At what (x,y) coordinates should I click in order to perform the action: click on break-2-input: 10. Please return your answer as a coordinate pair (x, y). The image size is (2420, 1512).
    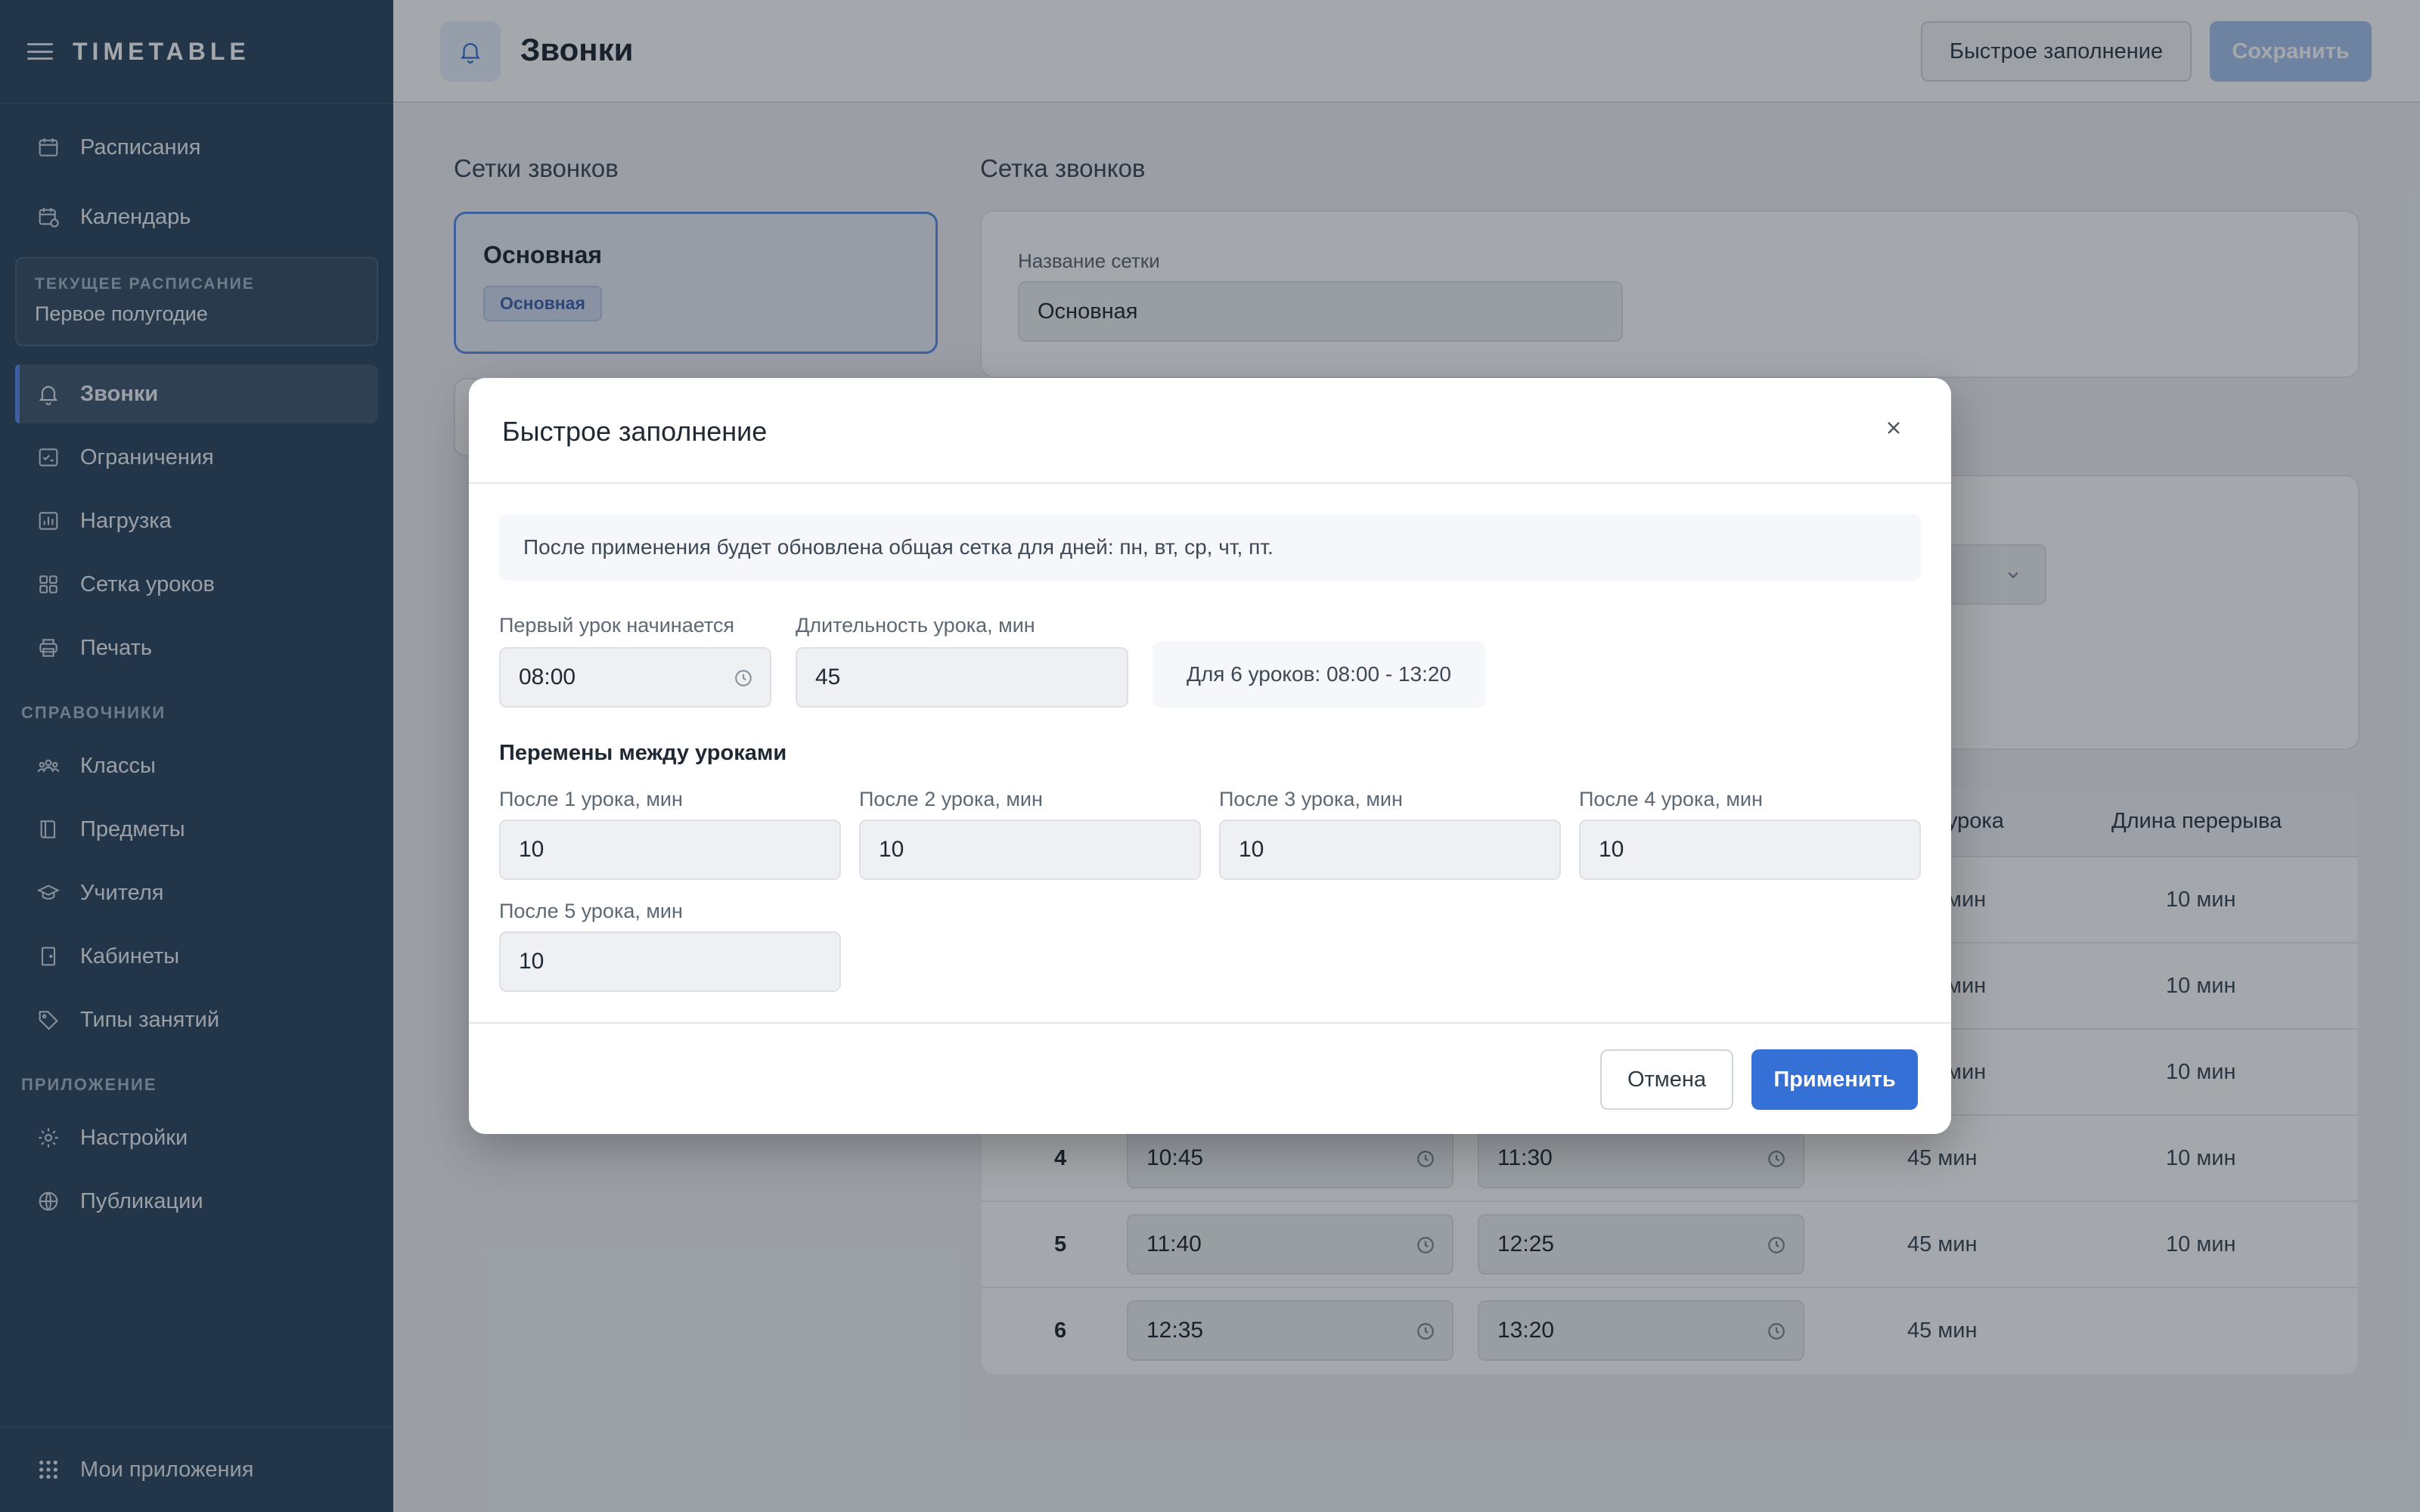
    Looking at the image, I should click on (1030, 850).